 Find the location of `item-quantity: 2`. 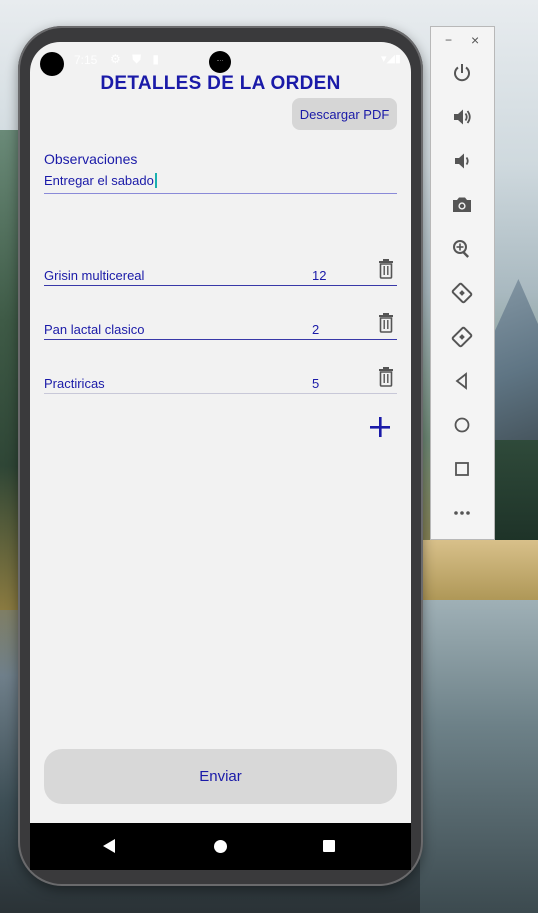

item-quantity: 2 is located at coordinates (315, 329).